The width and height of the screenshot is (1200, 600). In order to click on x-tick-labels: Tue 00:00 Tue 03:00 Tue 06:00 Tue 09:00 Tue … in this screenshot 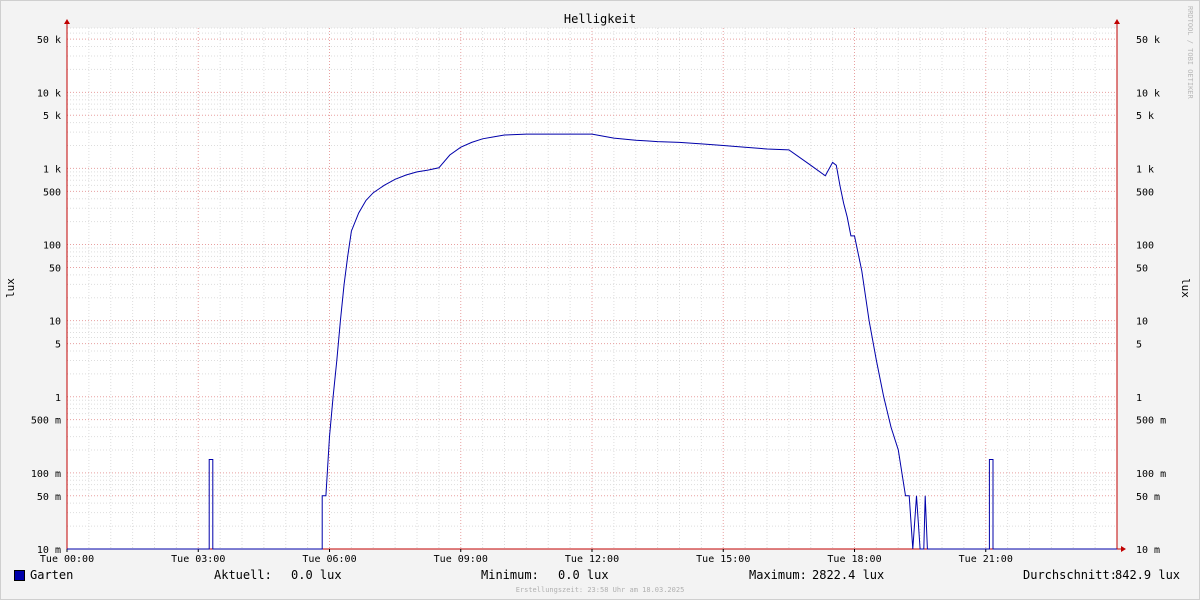, I will do `click(526, 559)`.